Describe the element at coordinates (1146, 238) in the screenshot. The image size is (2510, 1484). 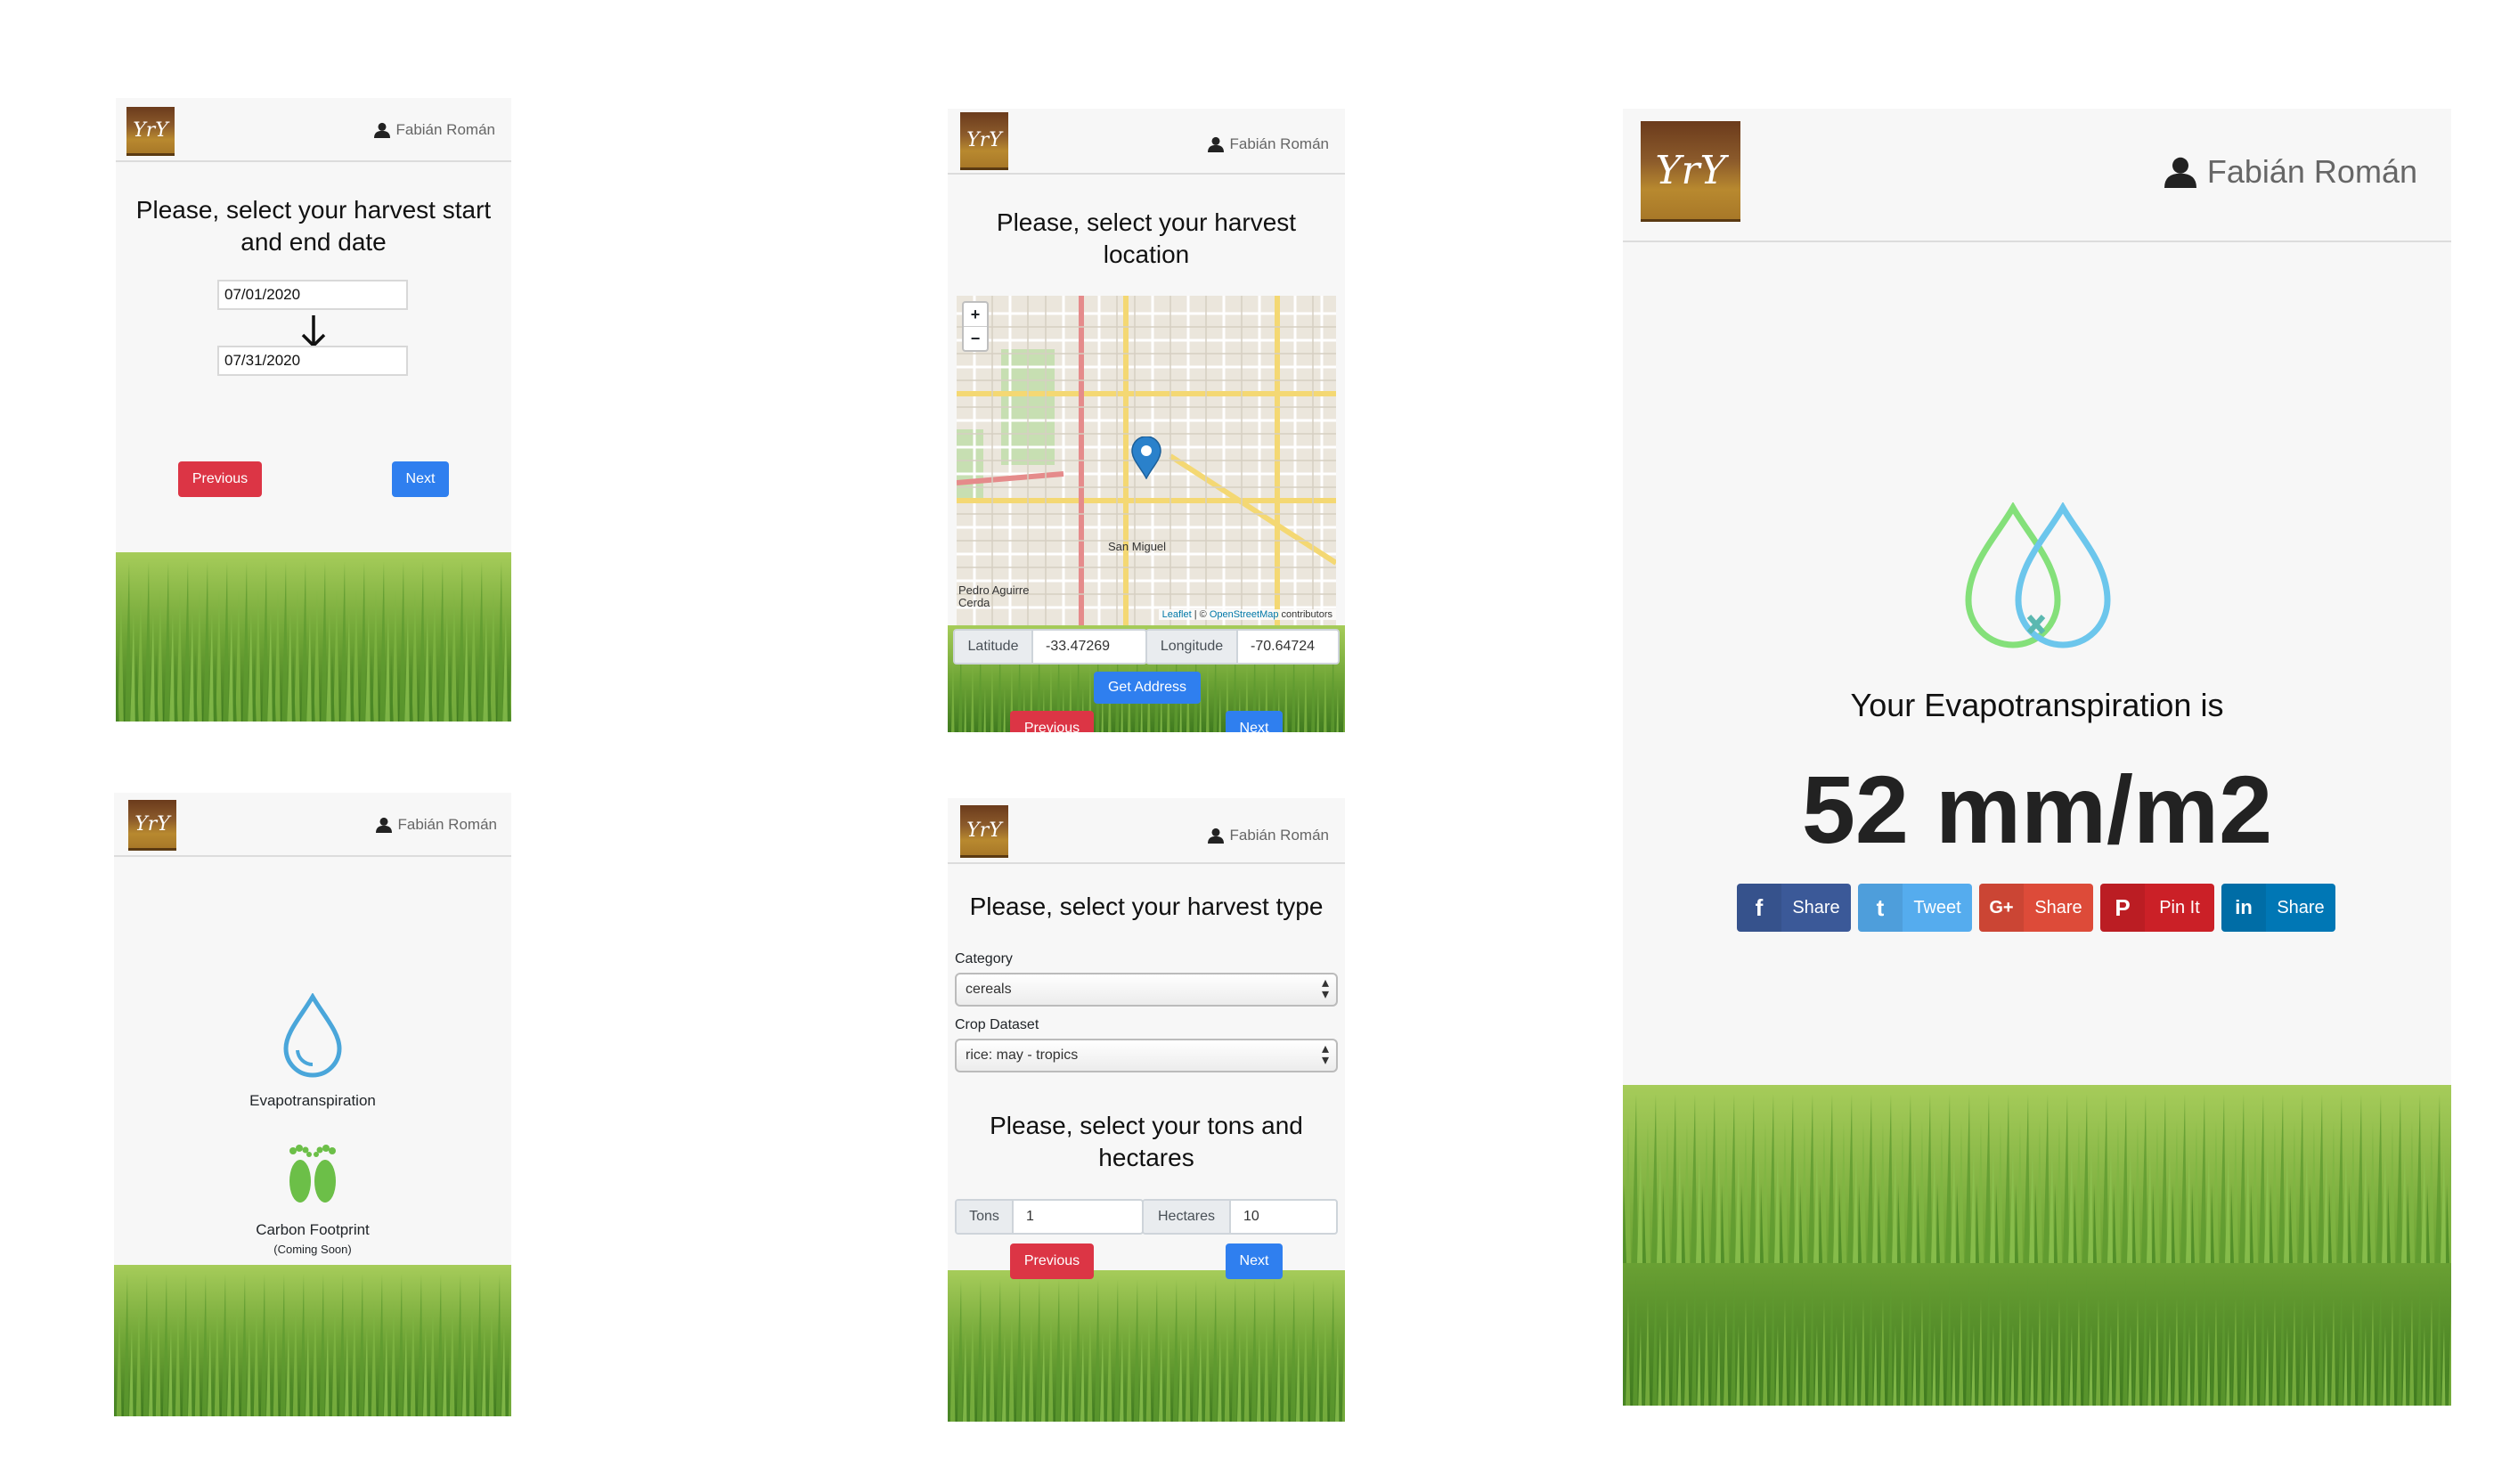
I see `page-title: Please, select your harvest location` at that location.